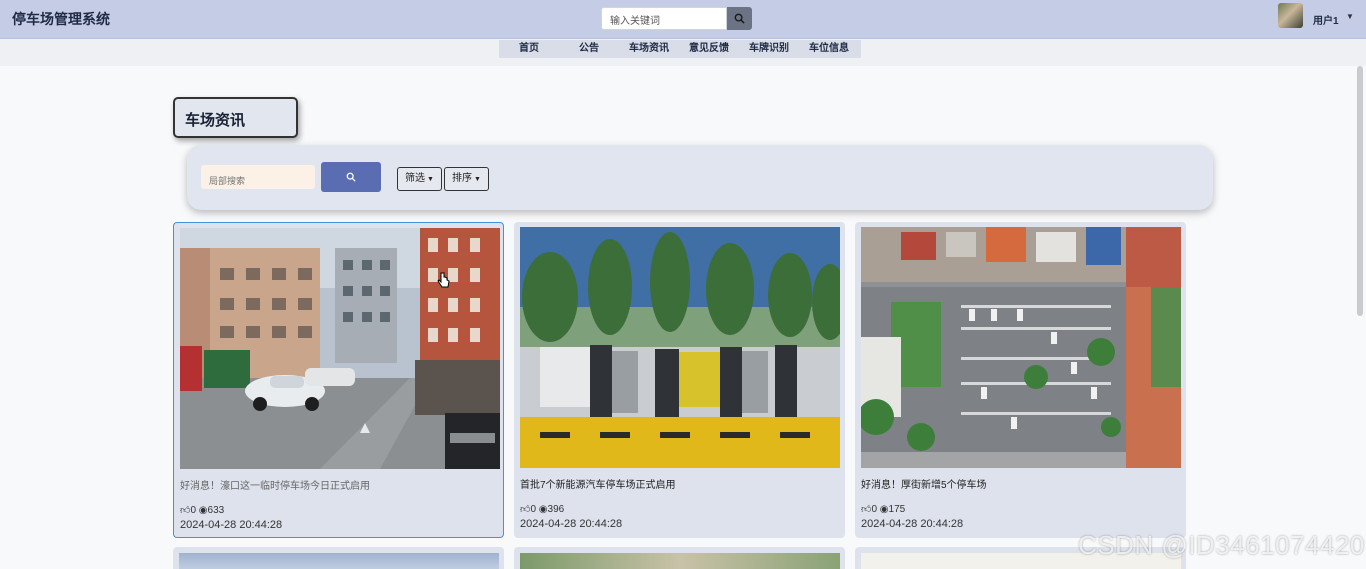 This screenshot has width=1366, height=569. I want to click on local-search-input, so click(258, 177).